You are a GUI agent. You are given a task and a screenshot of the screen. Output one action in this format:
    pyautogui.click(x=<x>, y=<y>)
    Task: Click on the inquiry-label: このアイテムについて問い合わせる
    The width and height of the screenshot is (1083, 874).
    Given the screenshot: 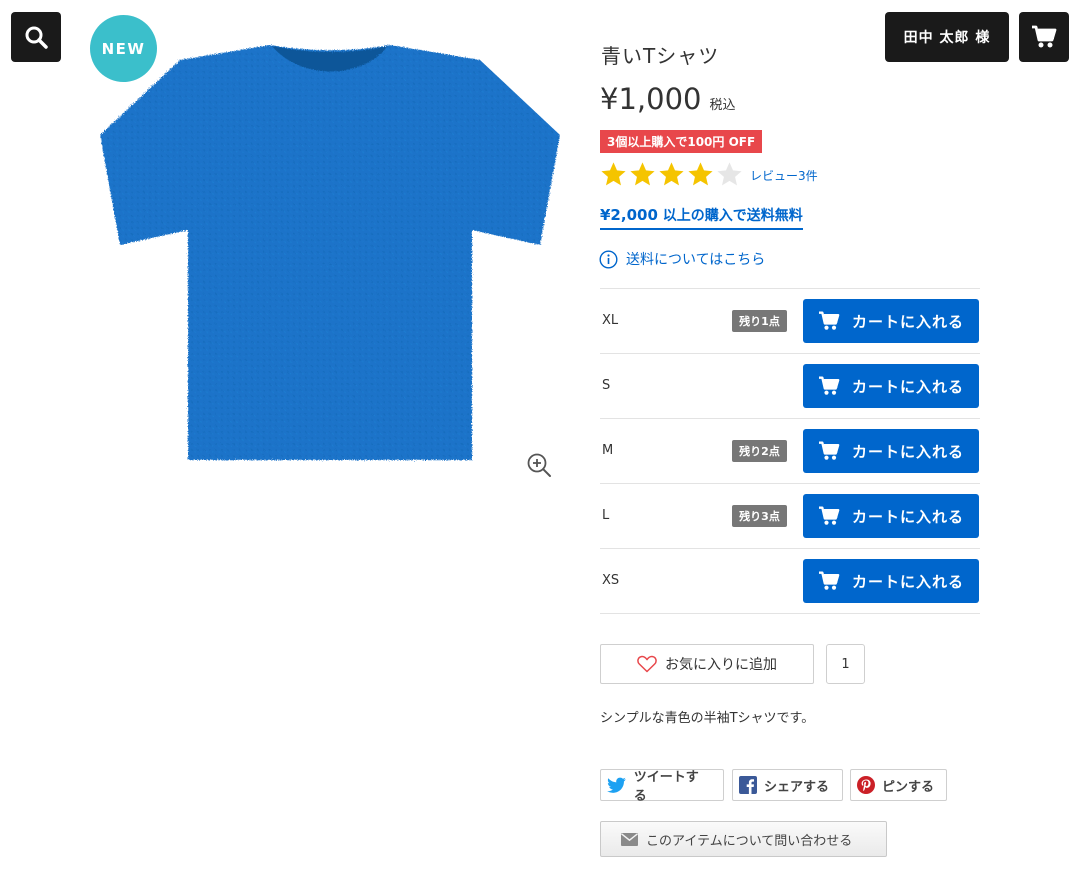 What is the action you would take?
    pyautogui.click(x=749, y=841)
    